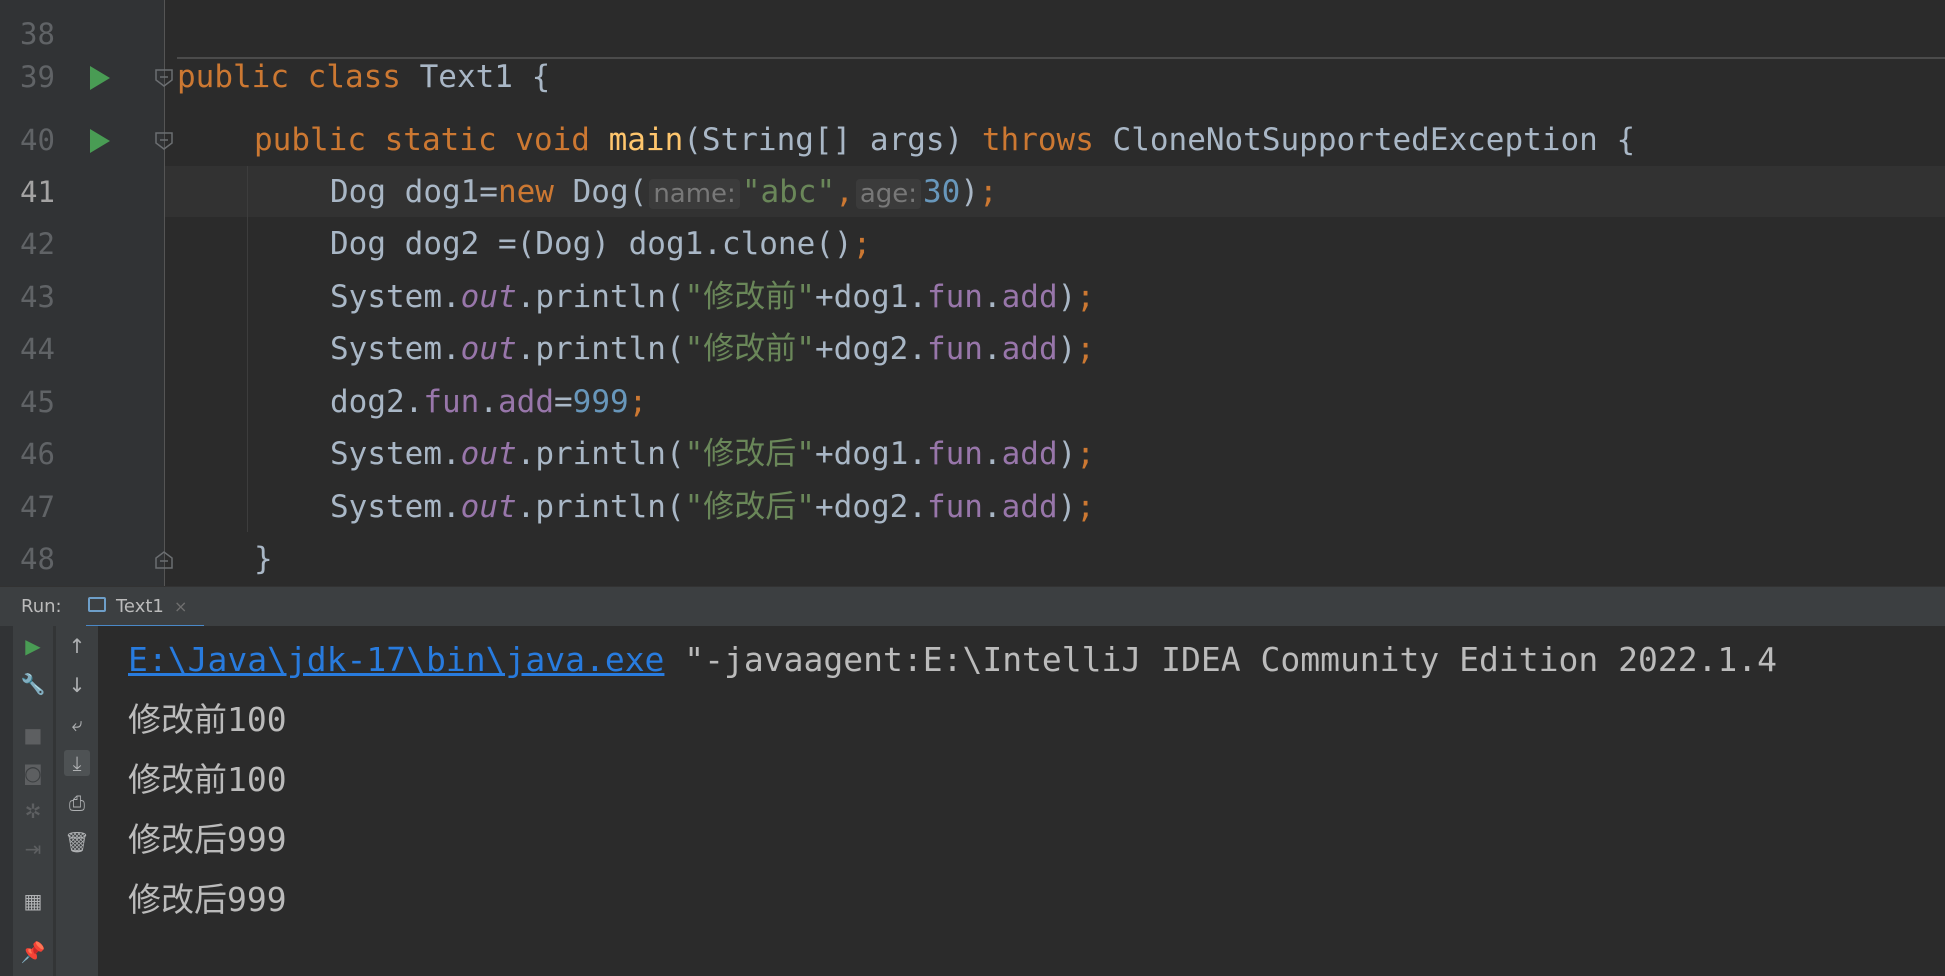 This screenshot has height=976, width=1945. I want to click on soft-wrap-icon: ⤶, so click(77, 724).